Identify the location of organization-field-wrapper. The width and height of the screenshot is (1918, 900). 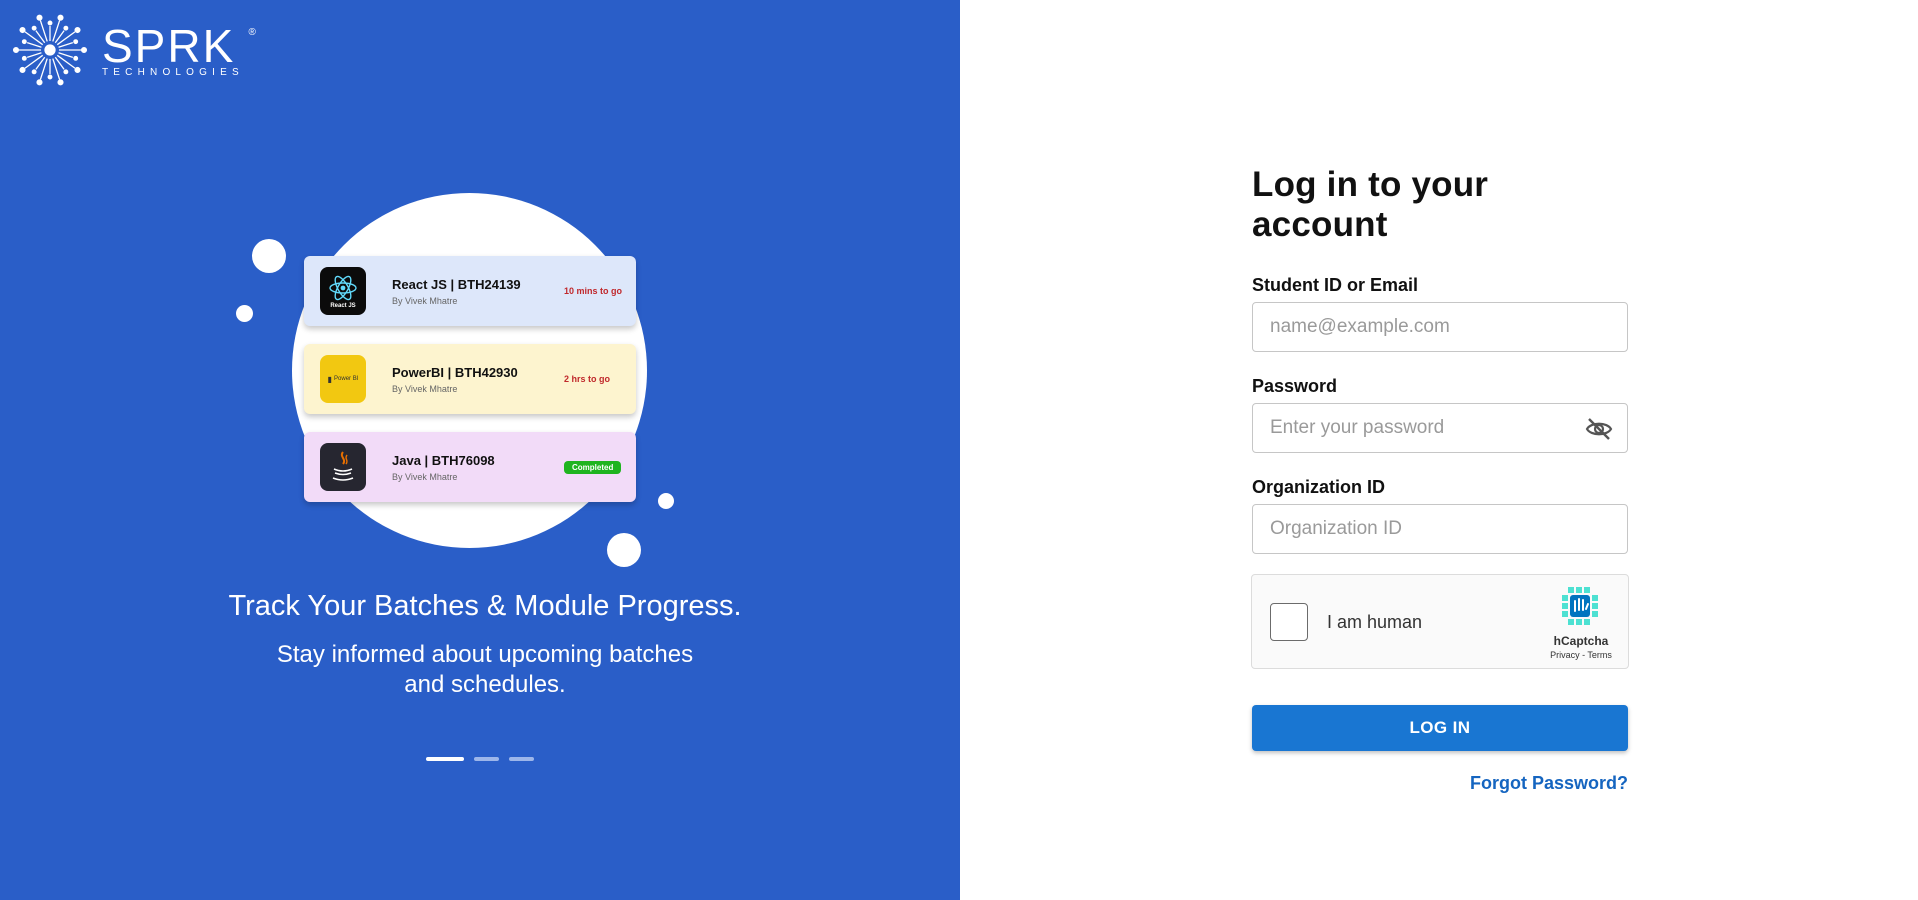
(1440, 529).